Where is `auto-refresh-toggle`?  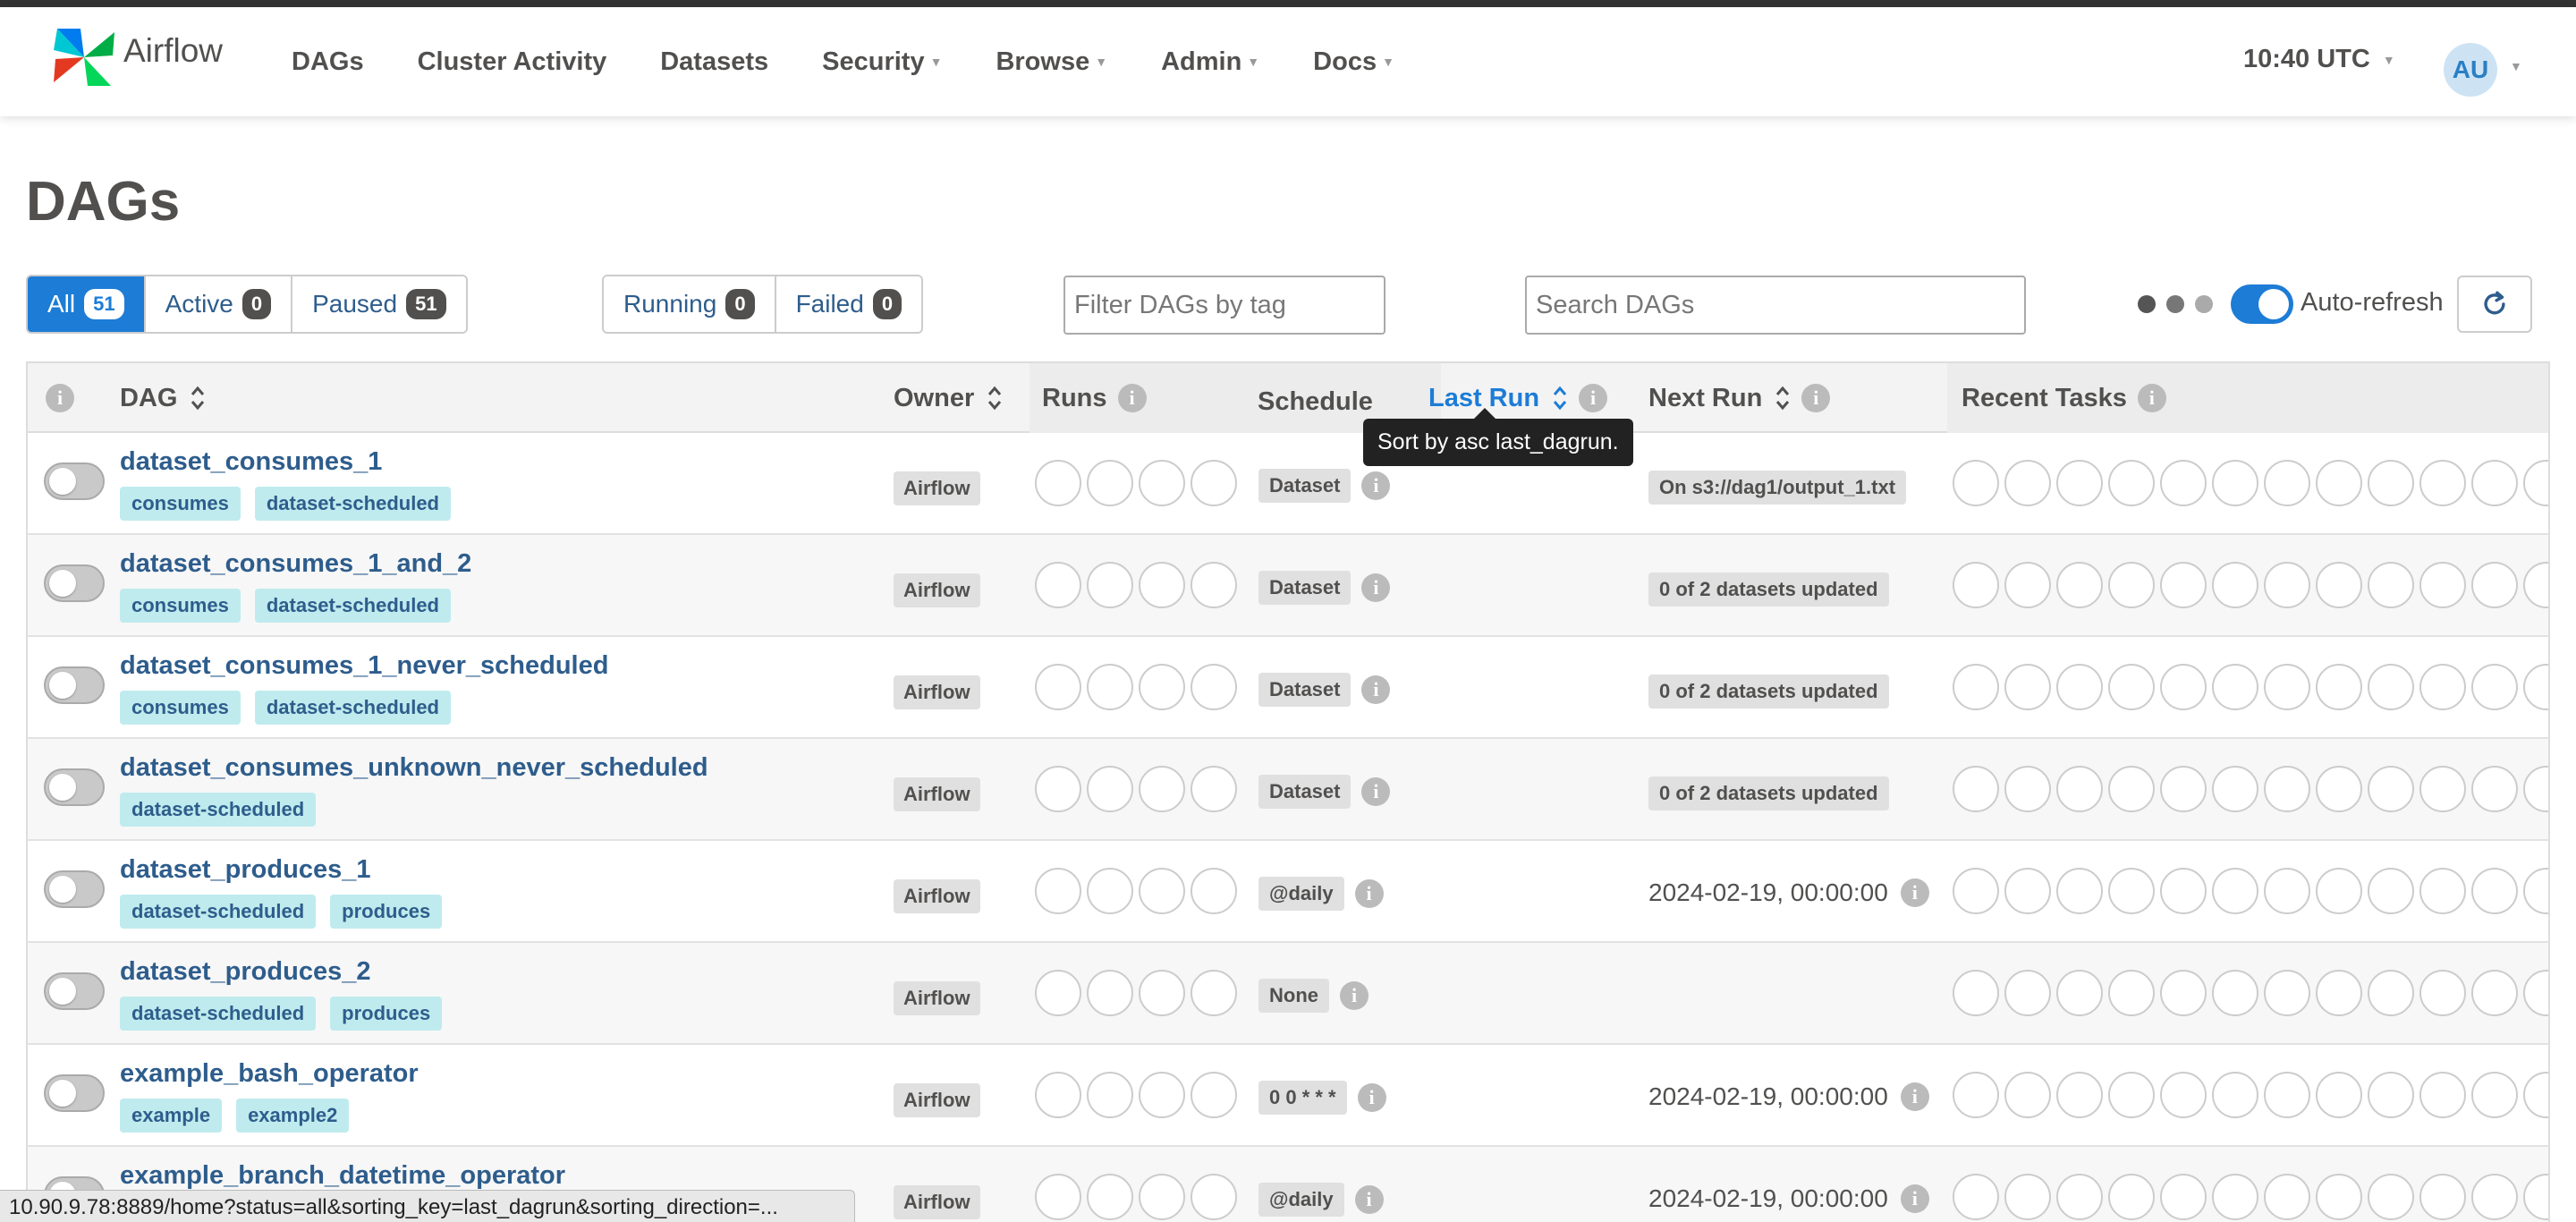 auto-refresh-toggle is located at coordinates (2262, 304).